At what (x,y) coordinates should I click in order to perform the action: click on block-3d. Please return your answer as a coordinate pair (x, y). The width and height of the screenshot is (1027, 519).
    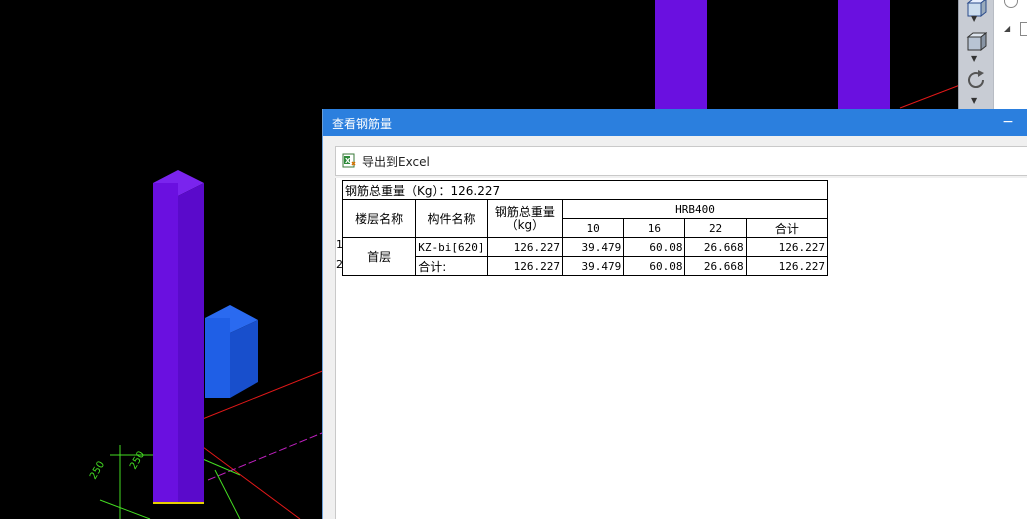
    Looking at the image, I should click on (231, 351).